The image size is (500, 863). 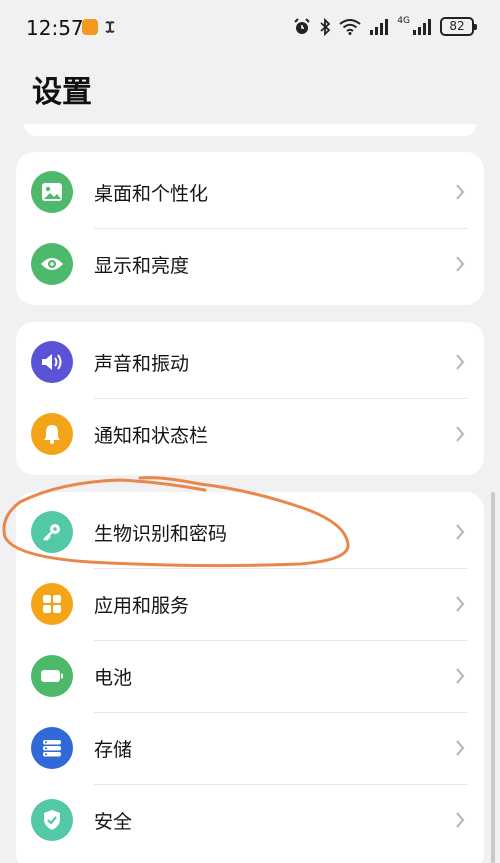 What do you see at coordinates (250, 264) in the screenshot?
I see `settings-item-display: 显示和亮度` at bounding box center [250, 264].